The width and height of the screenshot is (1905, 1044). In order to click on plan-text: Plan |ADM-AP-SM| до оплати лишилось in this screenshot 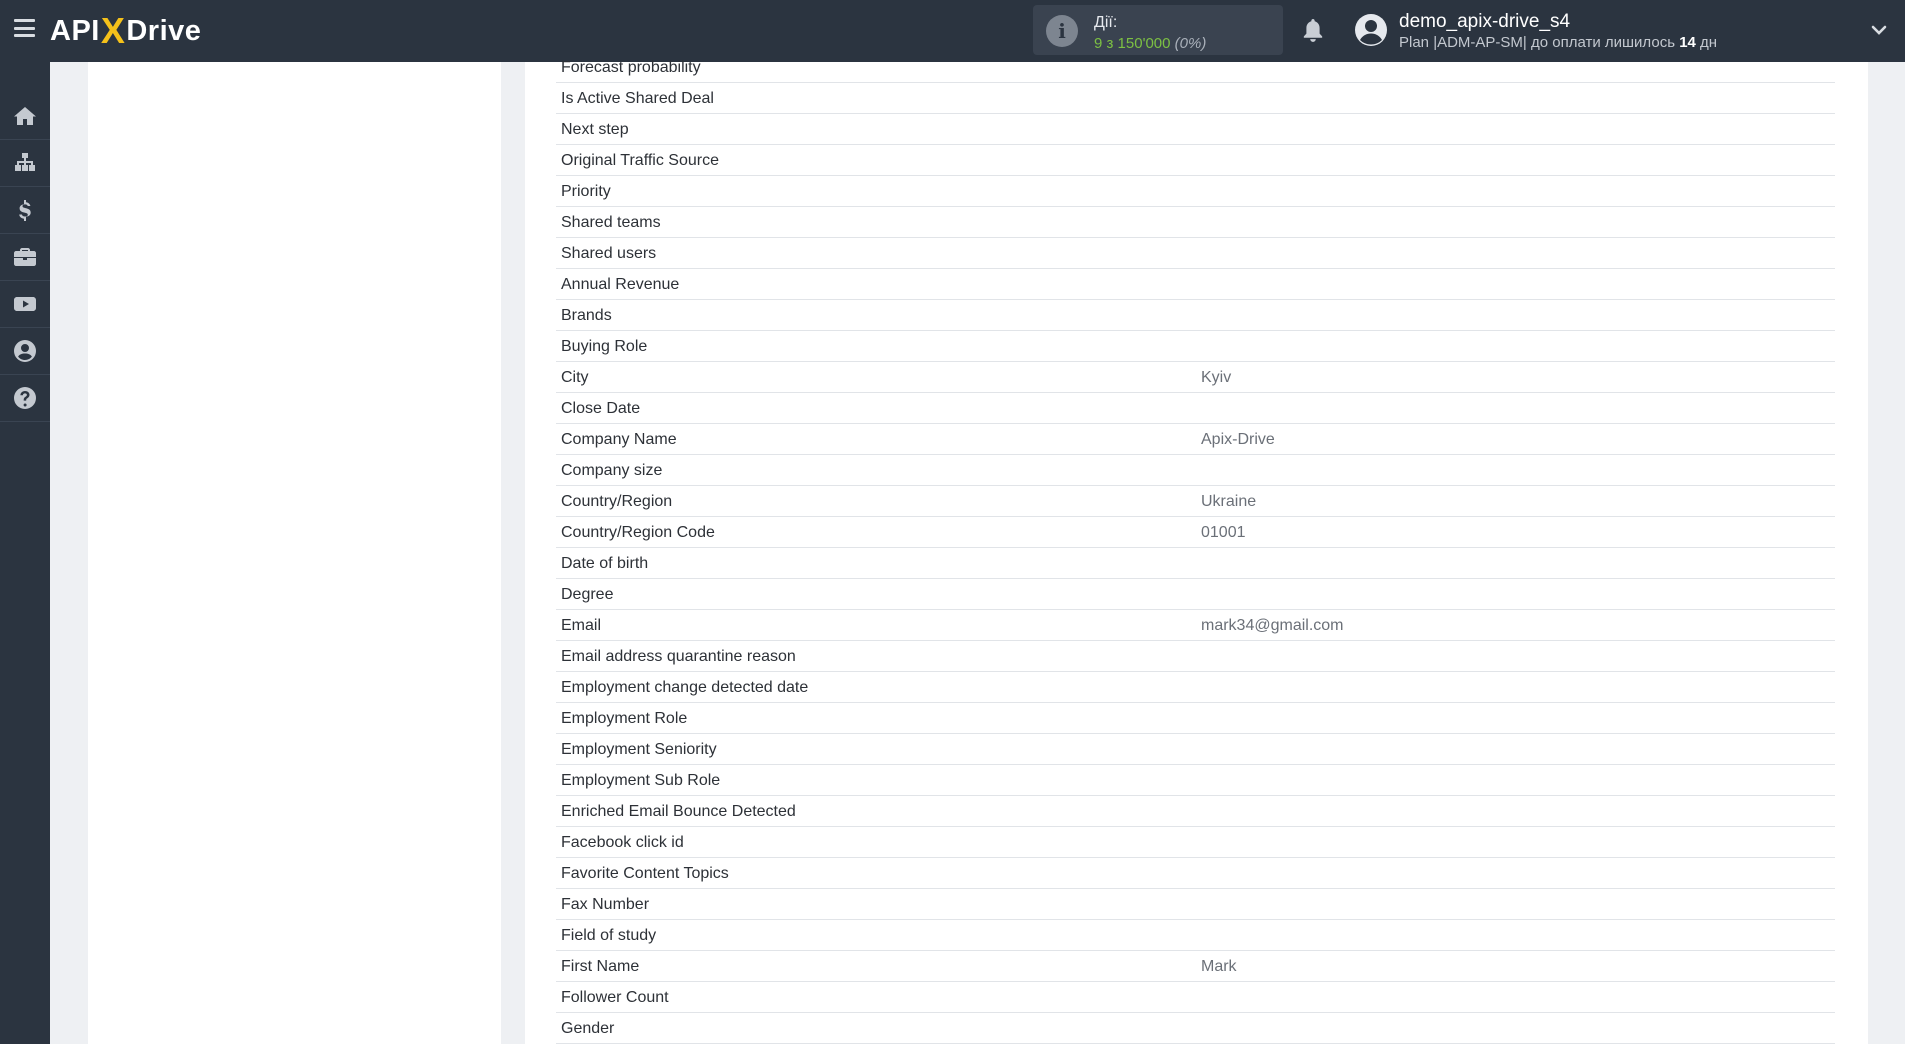, I will do `click(1539, 42)`.